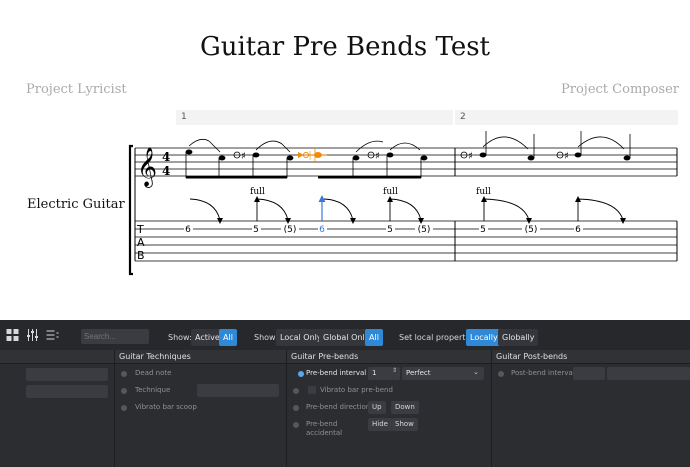 The height and width of the screenshot is (467, 690). What do you see at coordinates (443, 373) in the screenshot?
I see `prebend-quality-select: Perfect ⌄` at bounding box center [443, 373].